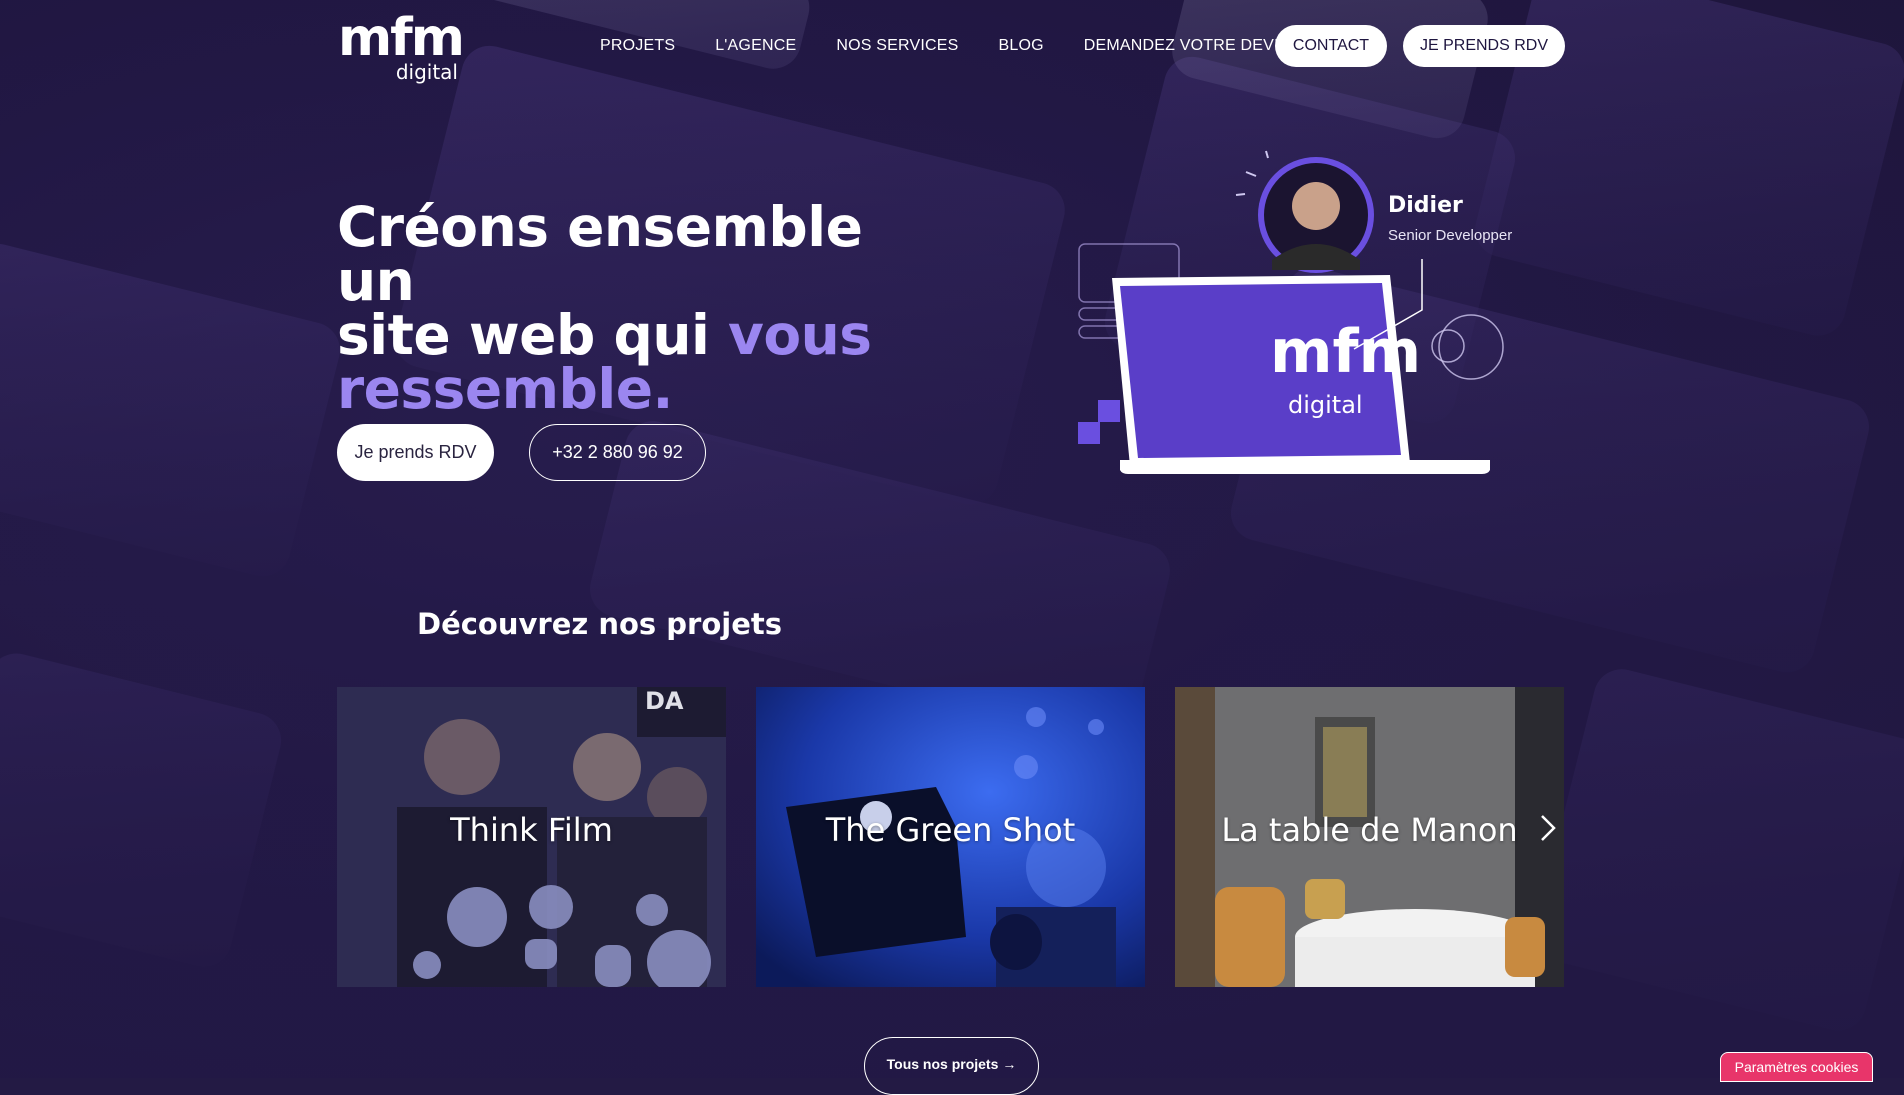 The image size is (1904, 1095). What do you see at coordinates (505, 389) in the screenshot?
I see `hero-title-line3: ressemble.` at bounding box center [505, 389].